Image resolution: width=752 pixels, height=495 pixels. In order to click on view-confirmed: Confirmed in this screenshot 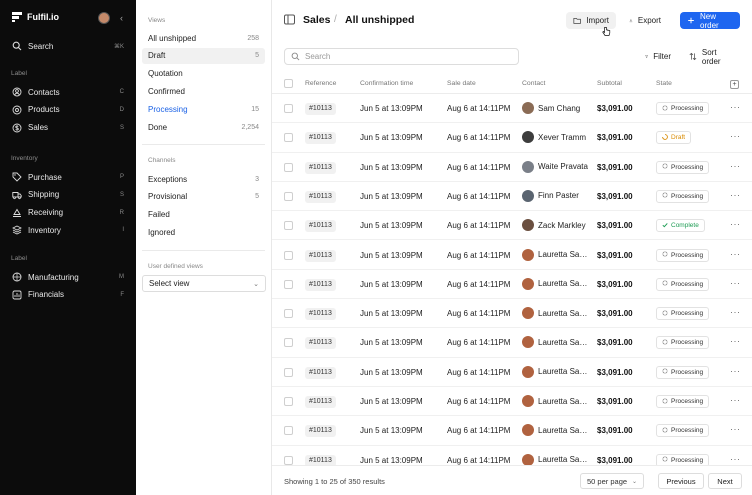, I will do `click(203, 91)`.